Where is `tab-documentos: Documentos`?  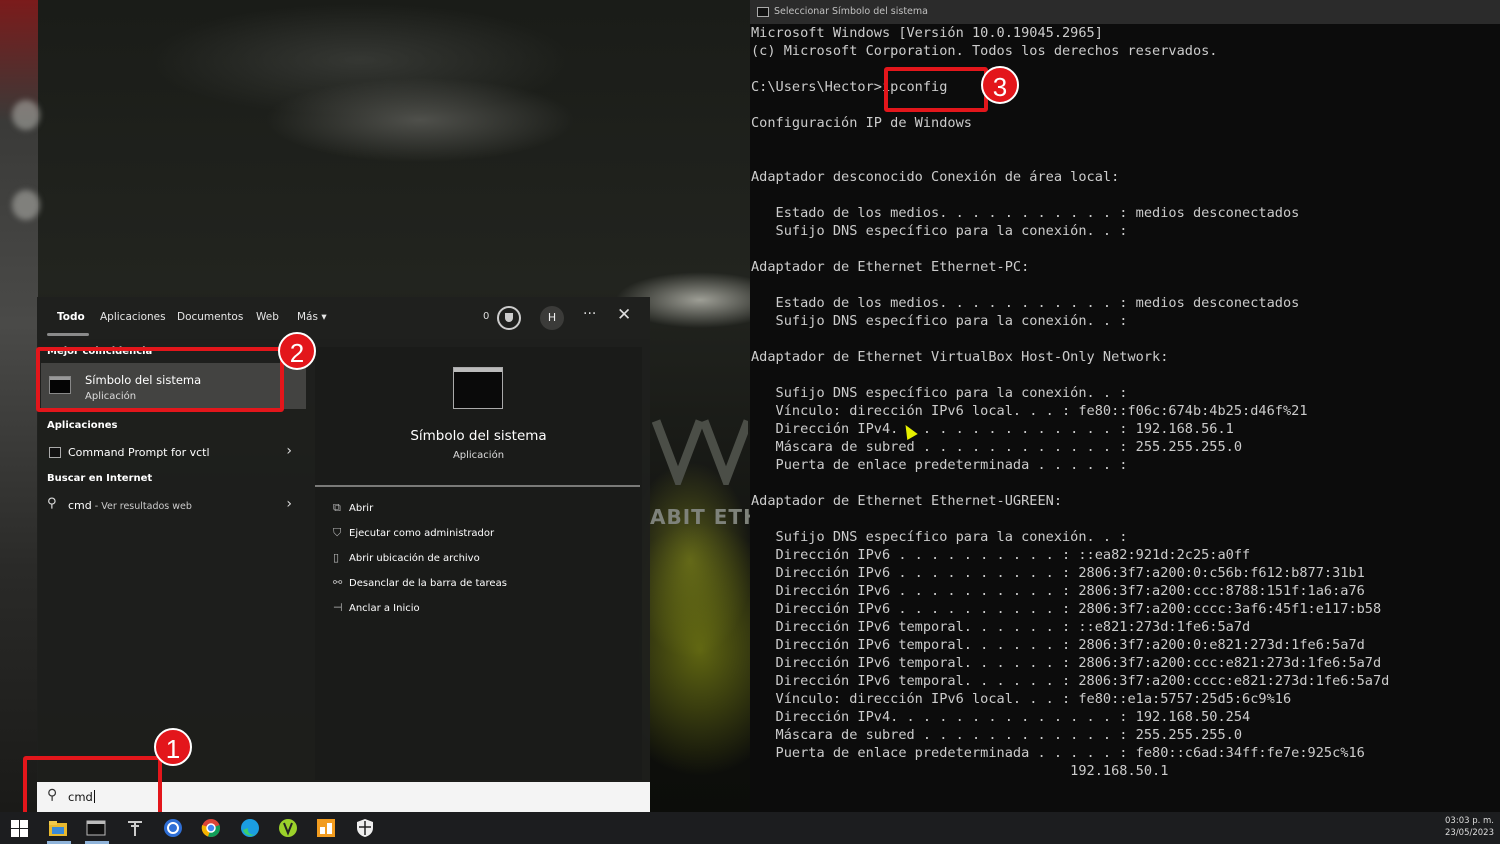
tab-documentos: Documentos is located at coordinates (210, 317).